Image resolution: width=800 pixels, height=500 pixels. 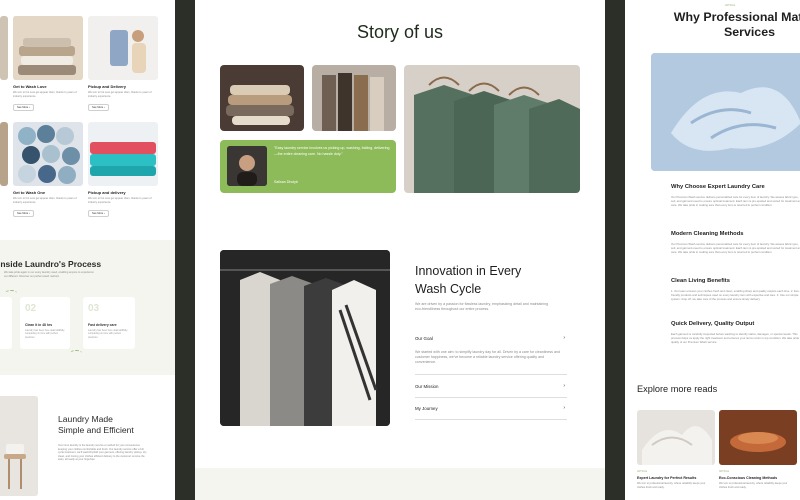 I want to click on step-number: 03, so click(x=94, y=308).